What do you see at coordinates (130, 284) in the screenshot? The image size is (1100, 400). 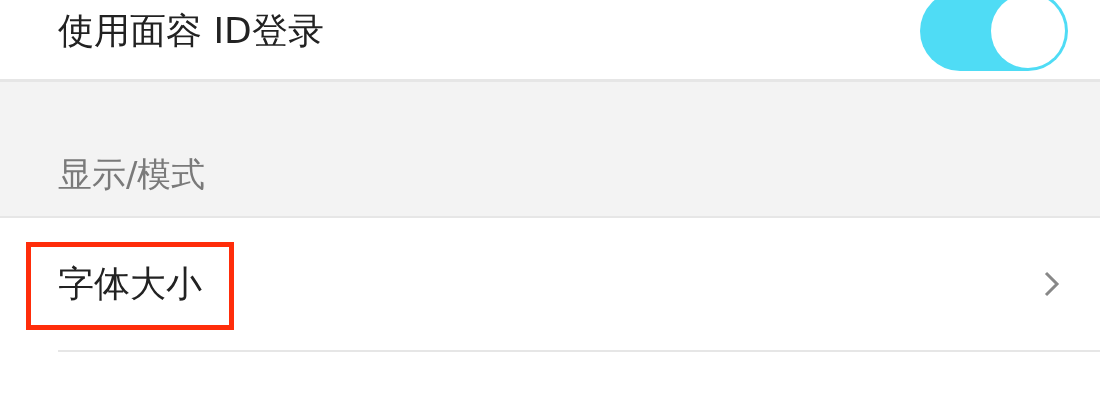 I see `menu-item: 字体大小` at bounding box center [130, 284].